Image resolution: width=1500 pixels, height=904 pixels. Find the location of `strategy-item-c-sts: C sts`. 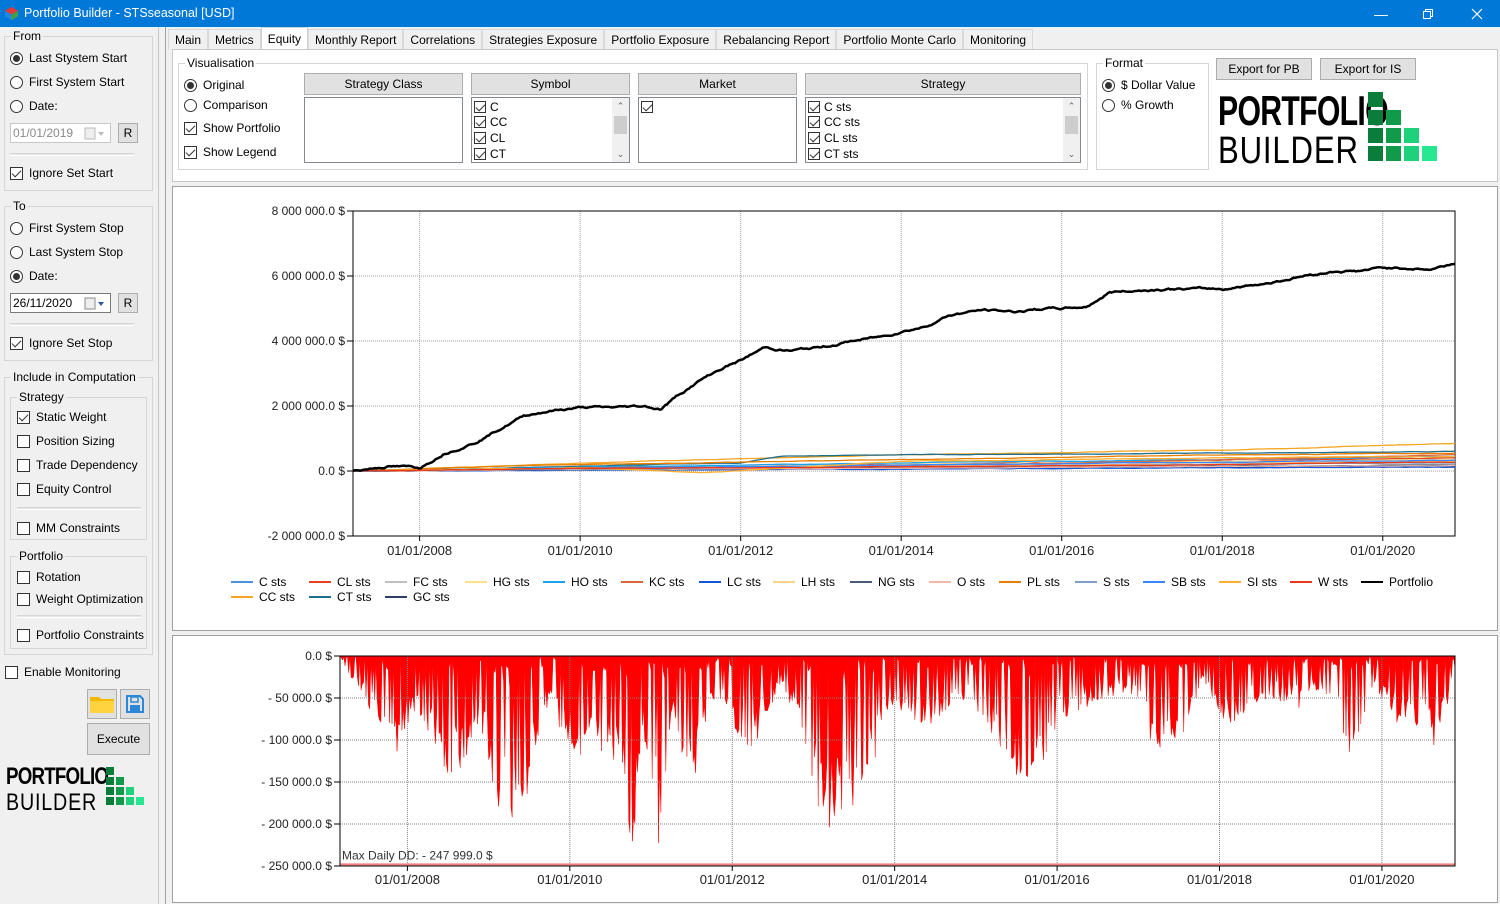

strategy-item-c-sts: C sts is located at coordinates (829, 106).